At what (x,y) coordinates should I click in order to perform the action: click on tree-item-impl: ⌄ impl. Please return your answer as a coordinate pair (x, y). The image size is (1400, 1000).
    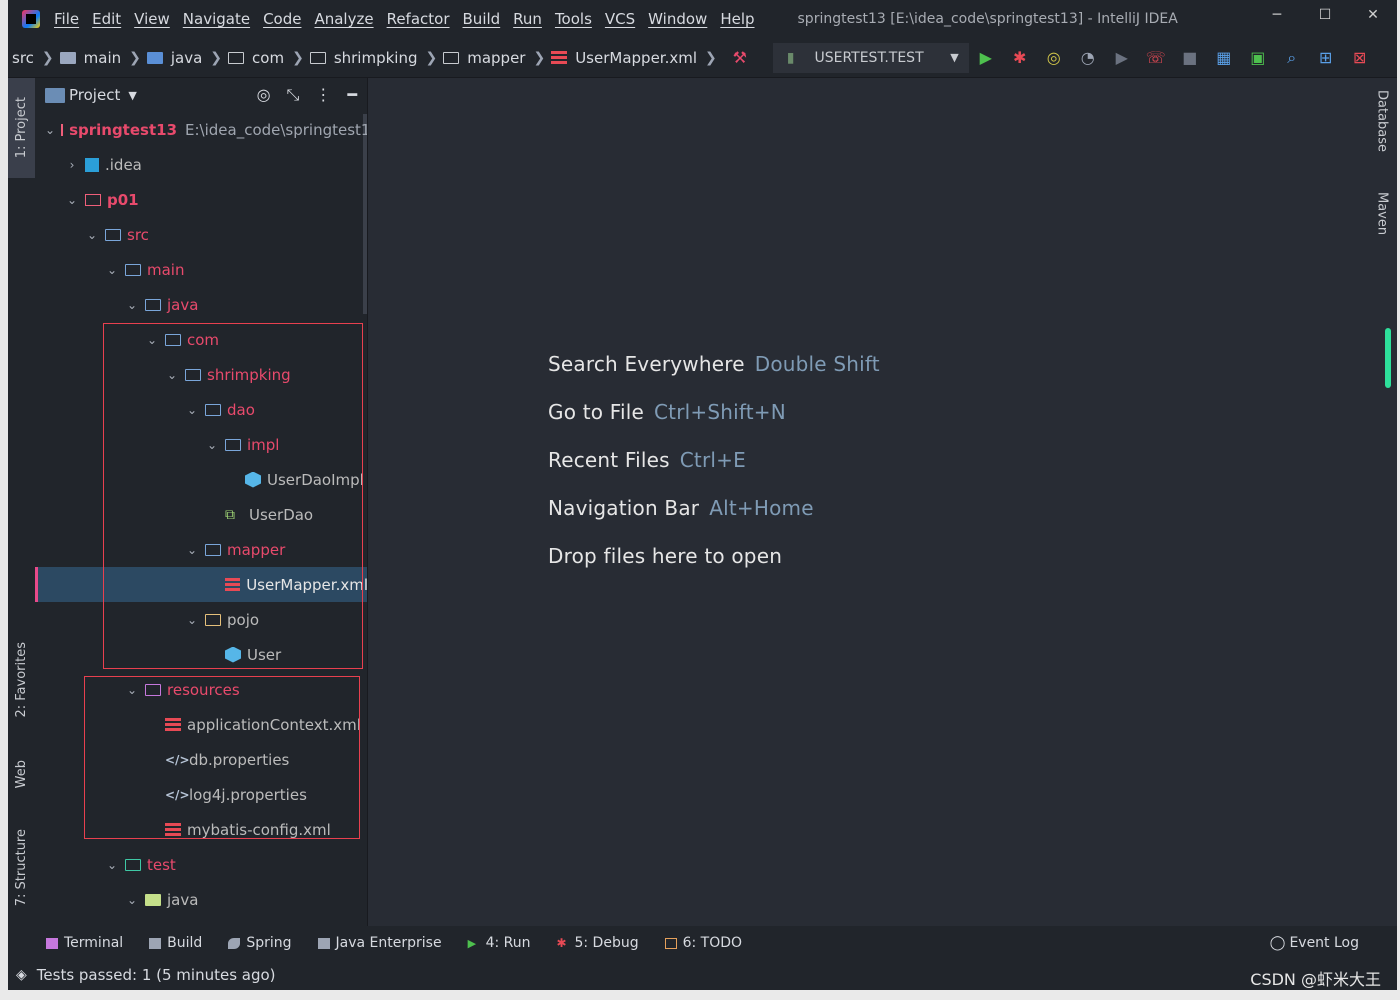
    Looking at the image, I should click on (201, 444).